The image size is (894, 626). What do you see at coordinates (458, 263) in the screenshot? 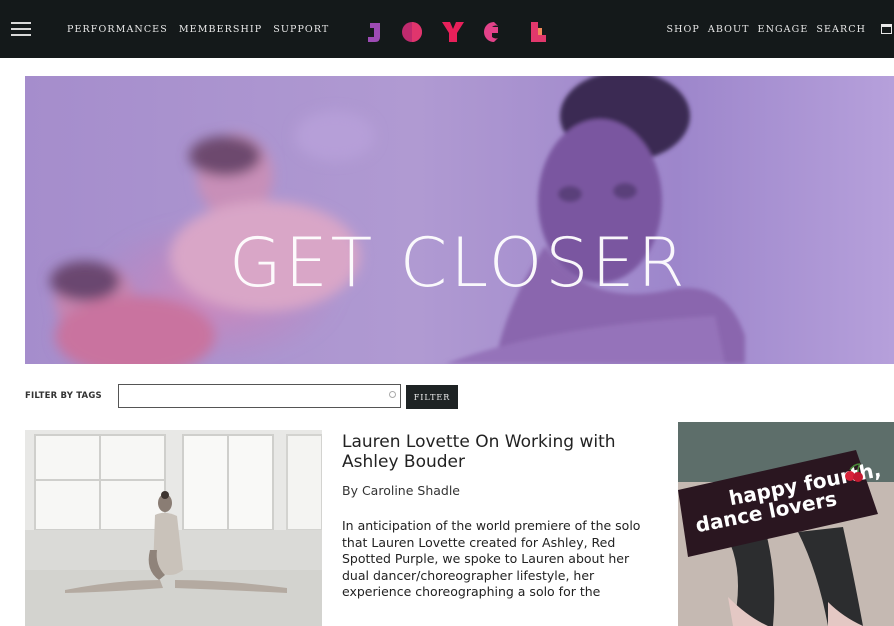
I see `hero-title: GET CLOSER` at bounding box center [458, 263].